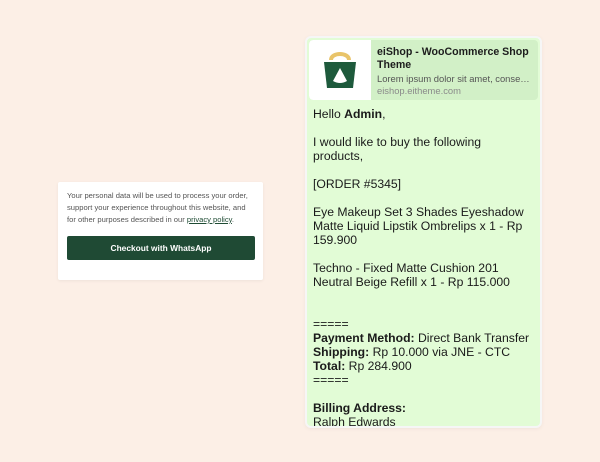 The width and height of the screenshot is (600, 462). I want to click on payment-method-line: Payment Method: Direct Bank Transfer, so click(424, 338).